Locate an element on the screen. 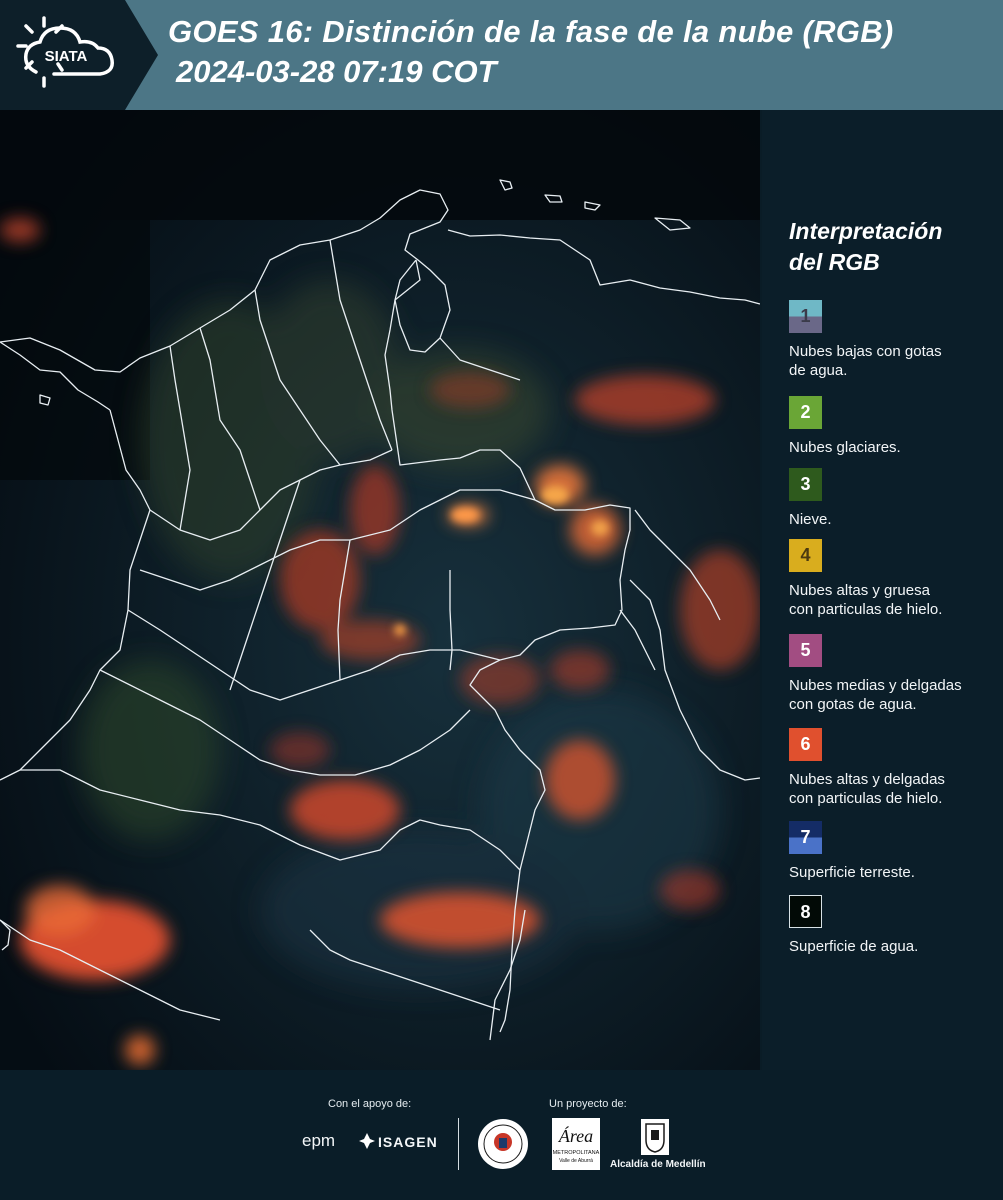 The image size is (1003, 1200). svg-text: Área is located at coordinates (575, 1135).